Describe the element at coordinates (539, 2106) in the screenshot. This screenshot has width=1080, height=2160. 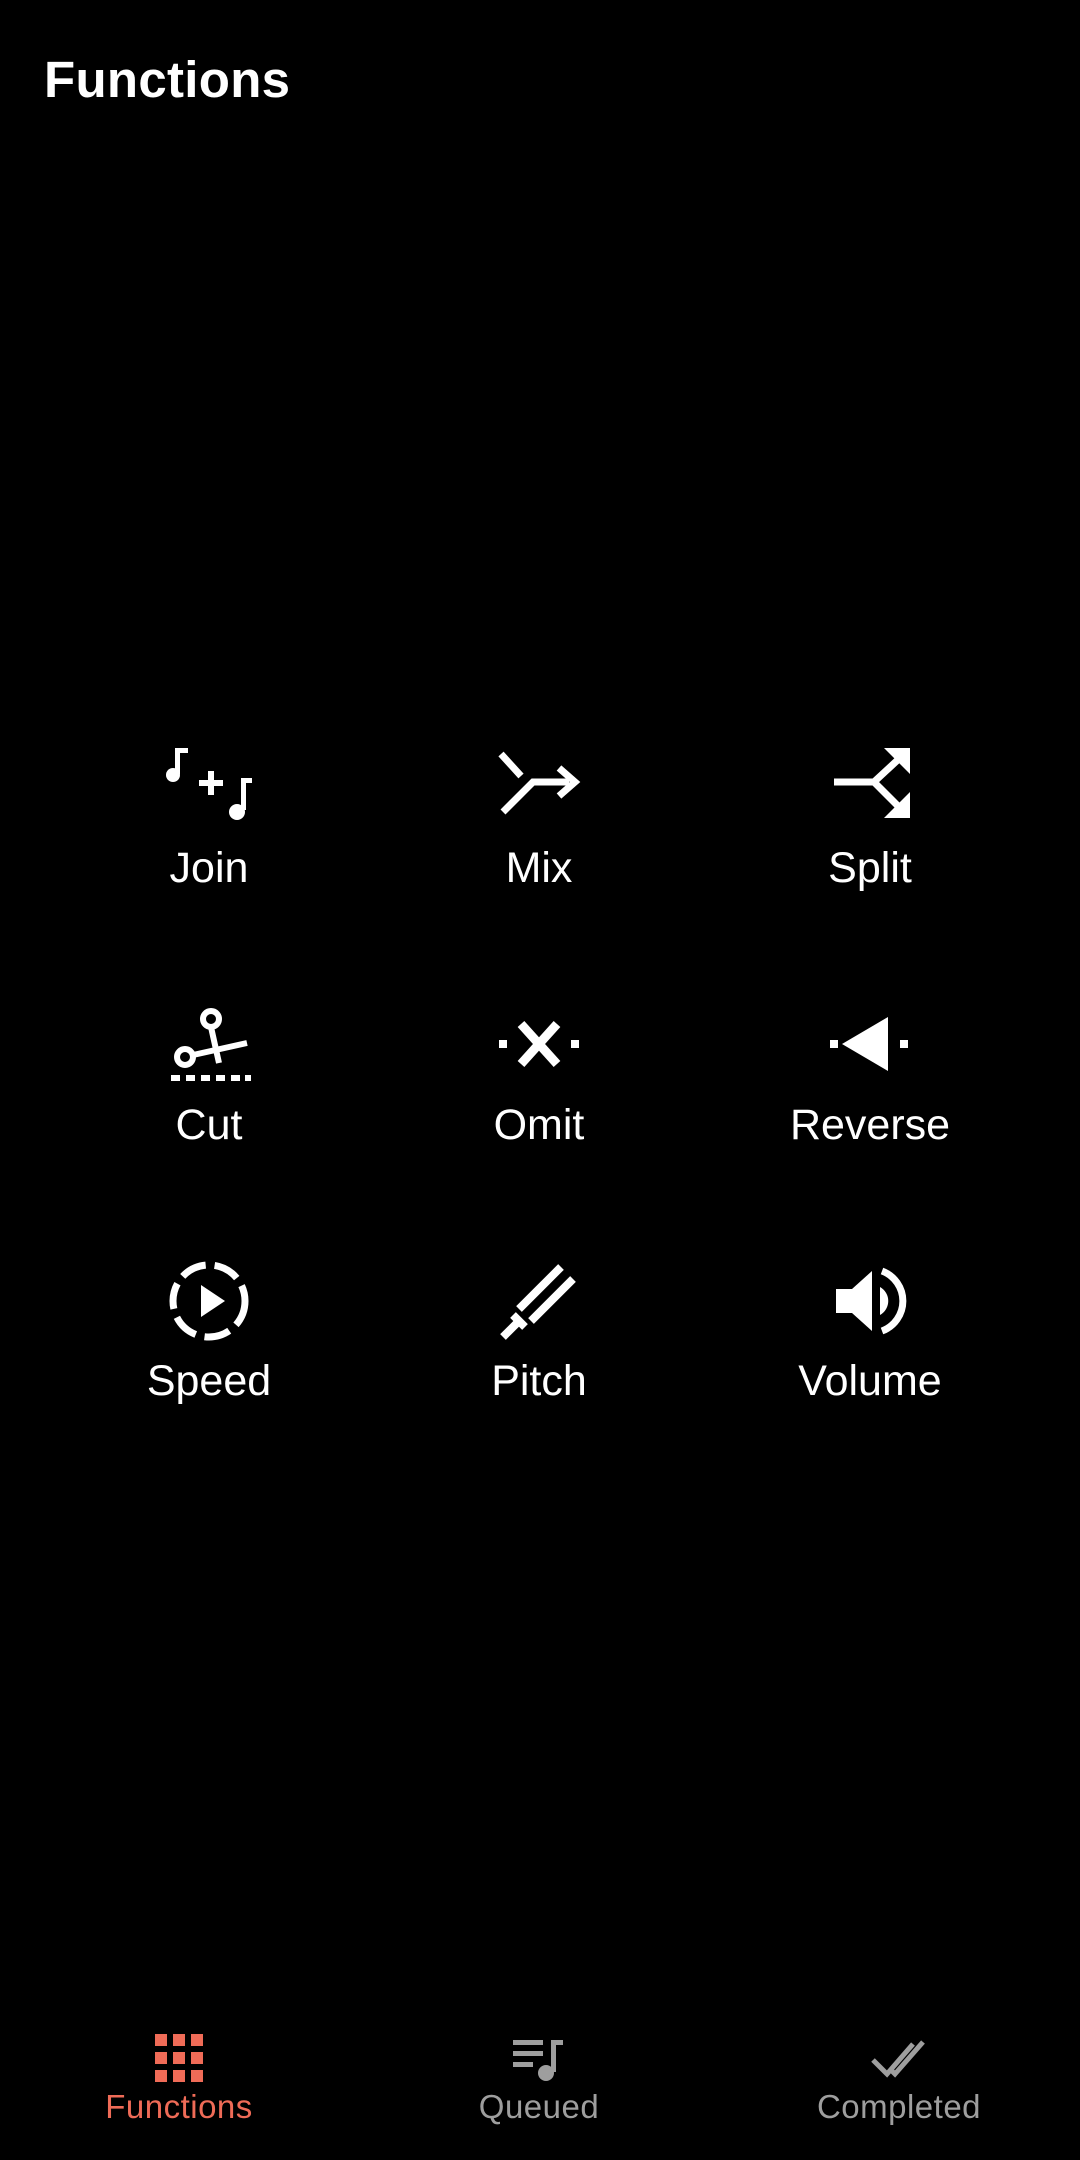
I see `nav-label-queued: Queued` at that location.